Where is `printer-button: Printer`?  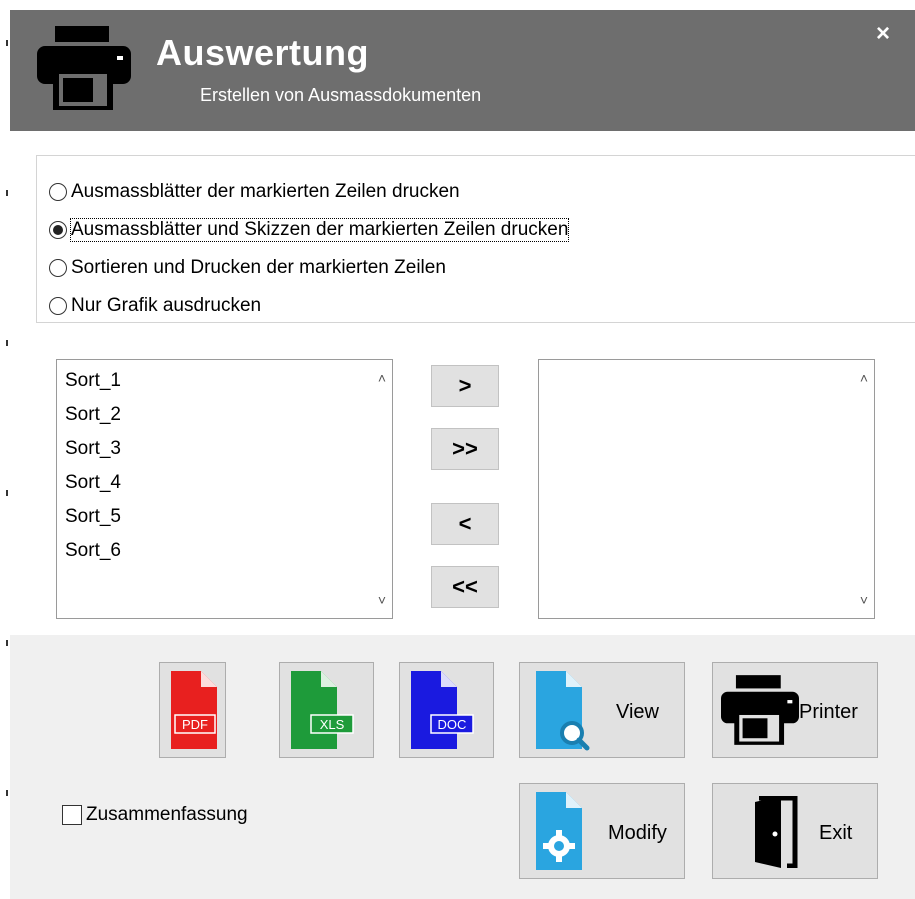 printer-button: Printer is located at coordinates (795, 710).